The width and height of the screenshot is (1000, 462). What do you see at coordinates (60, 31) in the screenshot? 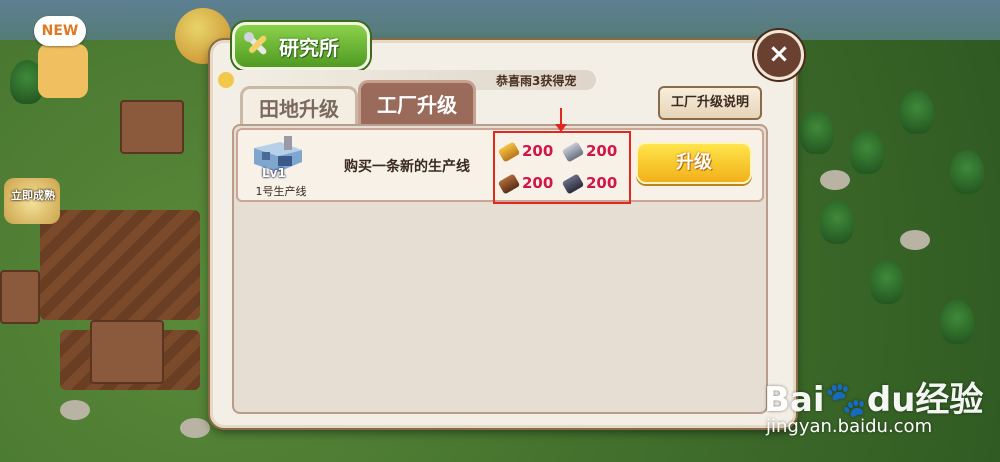
I see `new-badge: NEW` at bounding box center [60, 31].